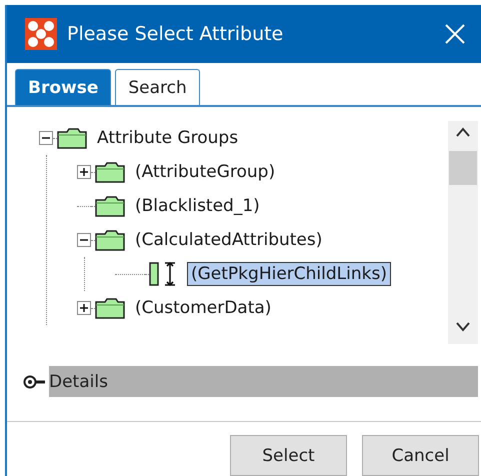 The image size is (481, 476). I want to click on scrollbar, so click(463, 232).